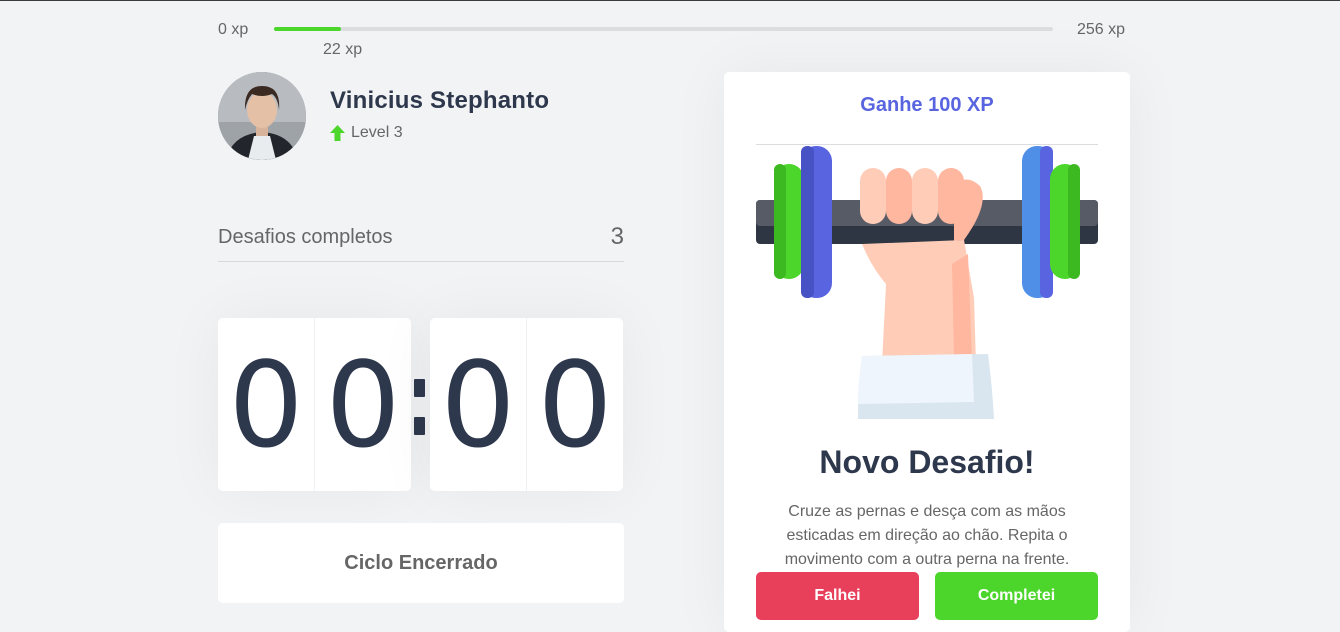 The width and height of the screenshot is (1340, 632). What do you see at coordinates (419, 407) in the screenshot?
I see `countdown-colon` at bounding box center [419, 407].